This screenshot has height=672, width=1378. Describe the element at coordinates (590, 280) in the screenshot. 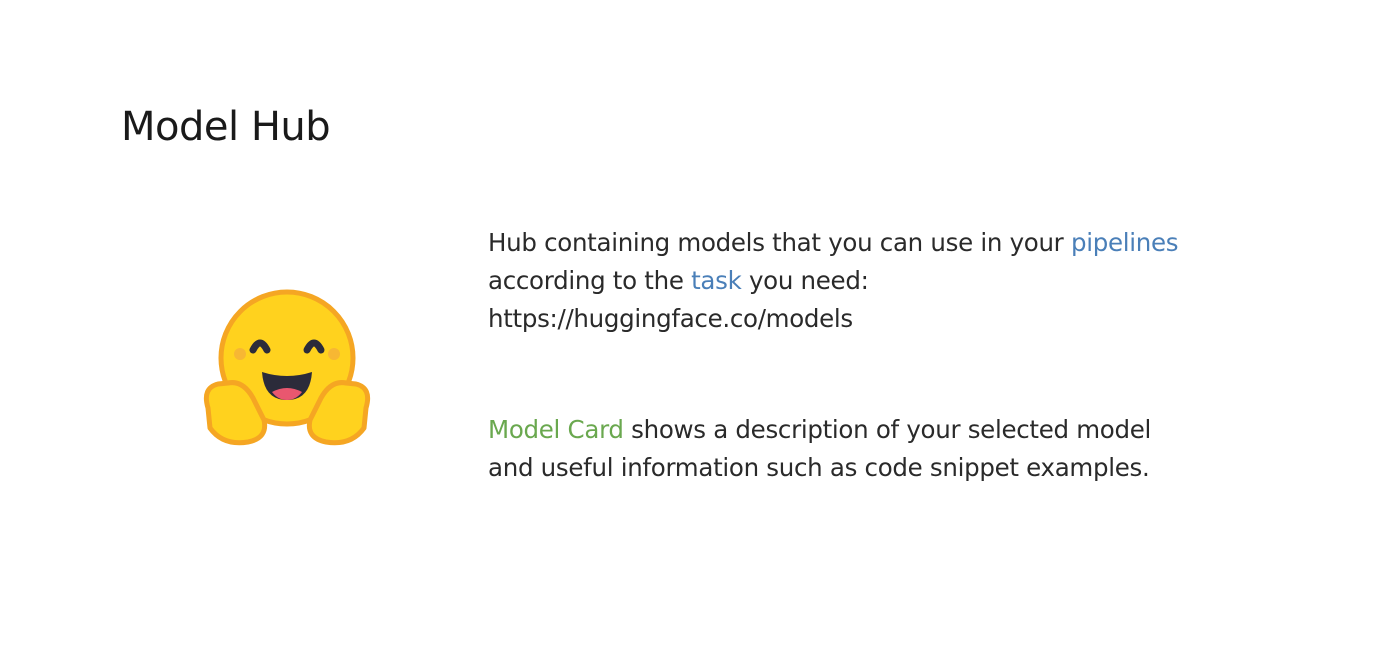

I see `text: according to the` at that location.